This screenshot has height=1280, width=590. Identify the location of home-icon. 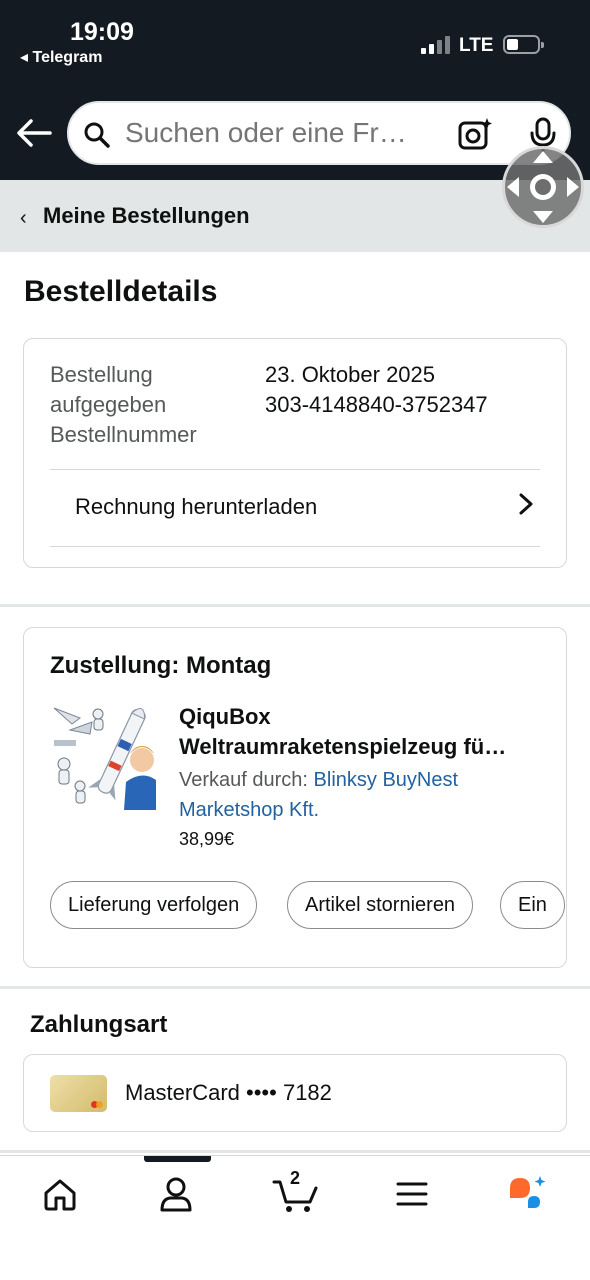
(60, 1194).